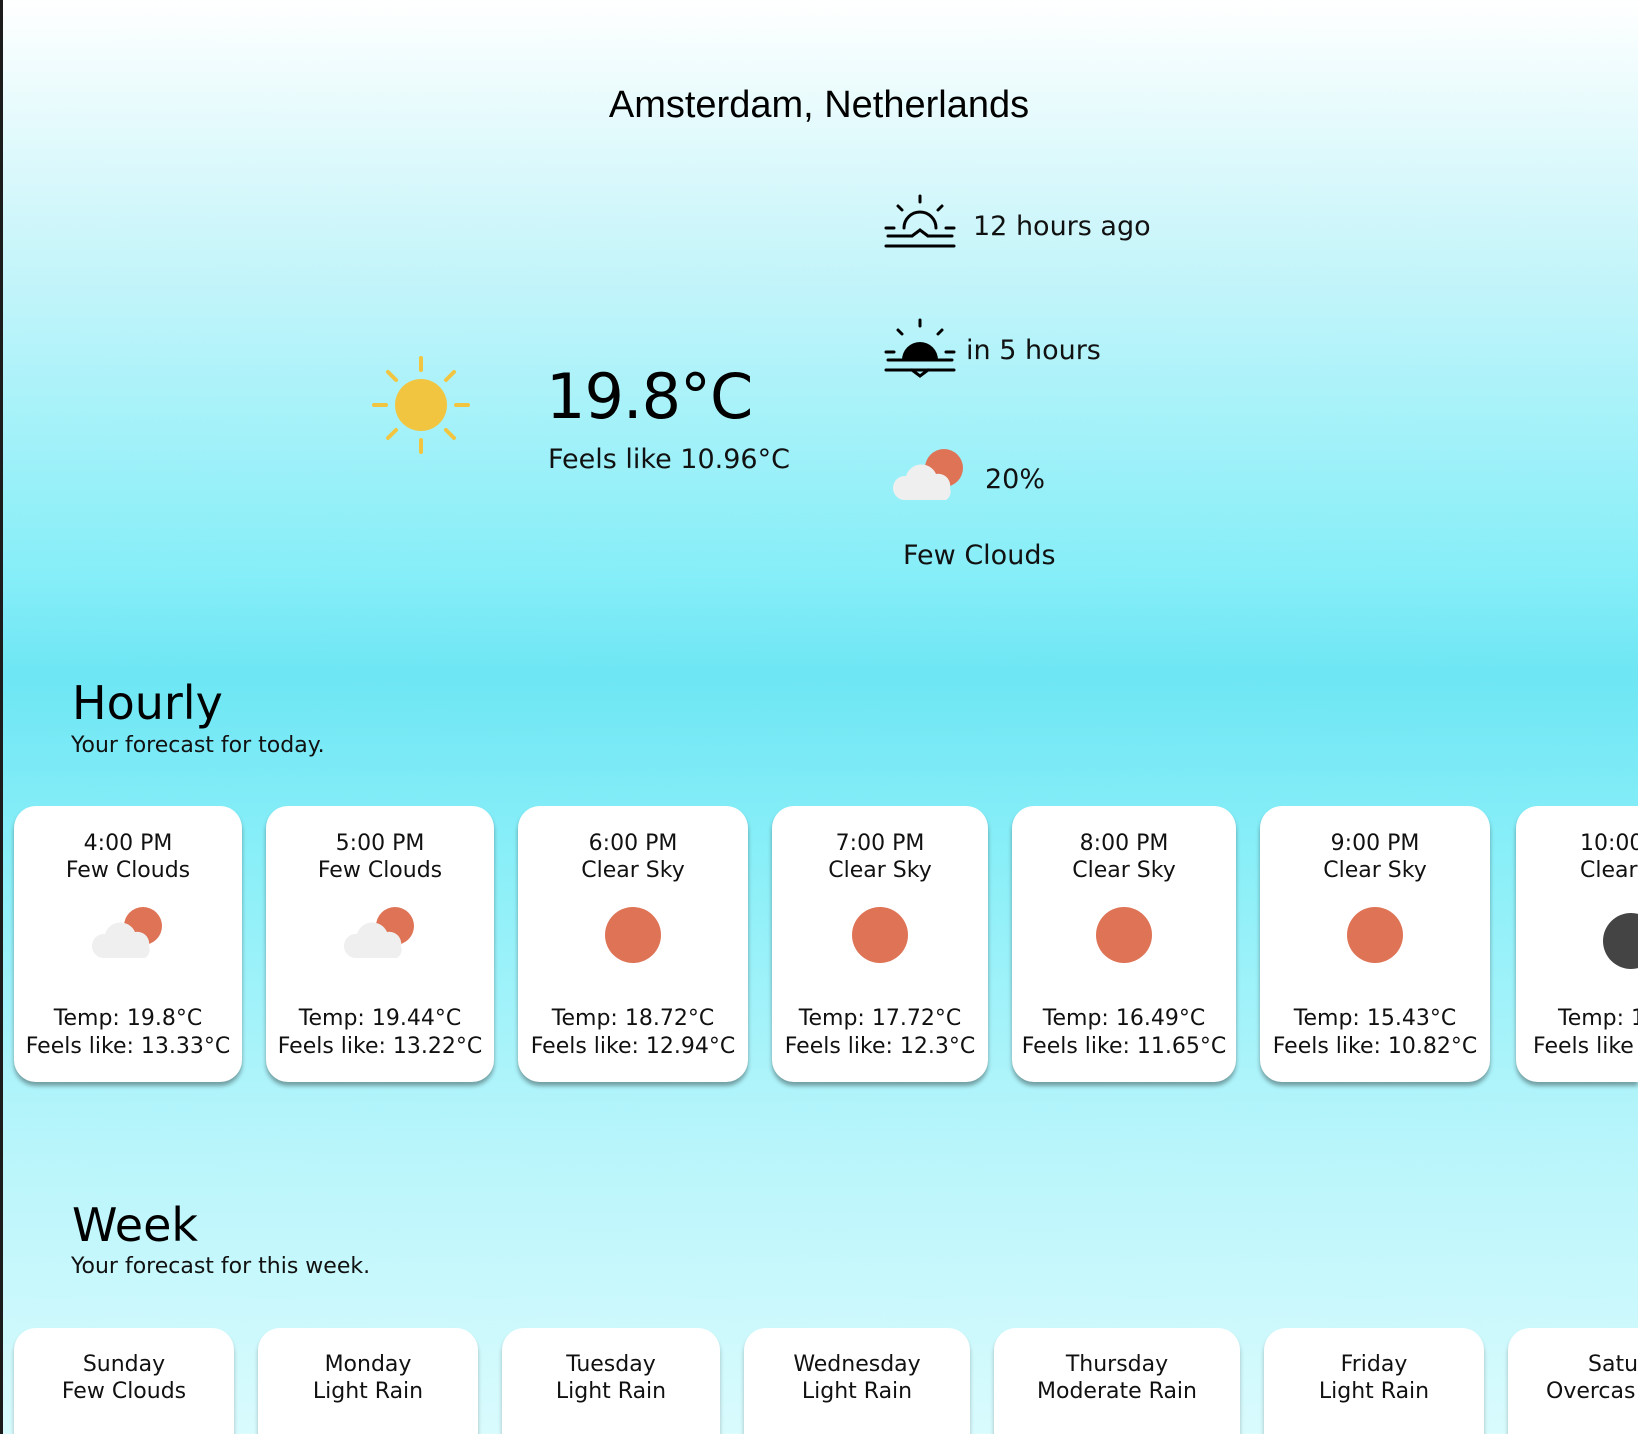 Image resolution: width=1638 pixels, height=1434 pixels. Describe the element at coordinates (1374, 1364) in the screenshot. I see `week-day: Friday` at that location.